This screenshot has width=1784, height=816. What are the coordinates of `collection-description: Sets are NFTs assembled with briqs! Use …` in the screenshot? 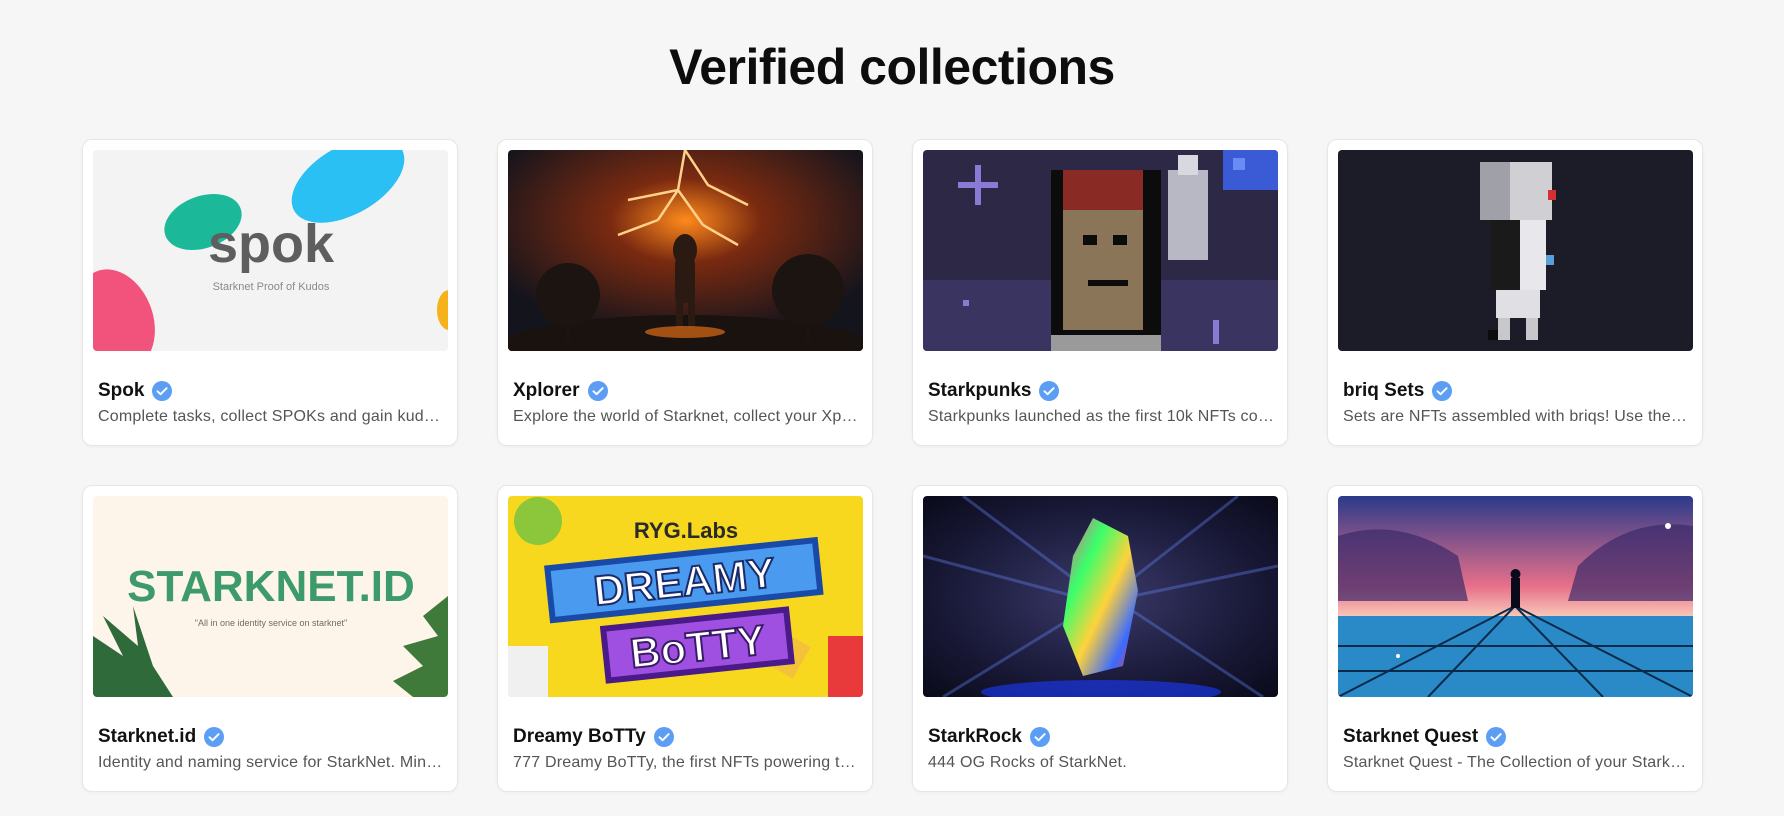 It's located at (1516, 416).